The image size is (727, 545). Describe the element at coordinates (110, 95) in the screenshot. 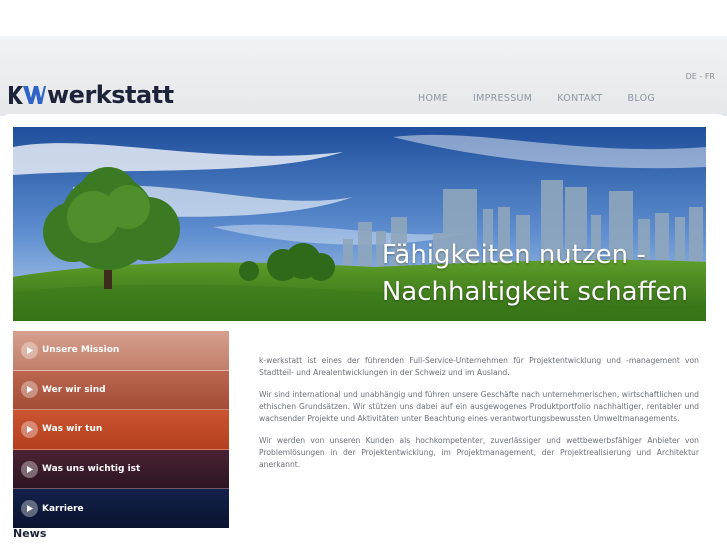

I see `logo-text: werkstatt` at that location.